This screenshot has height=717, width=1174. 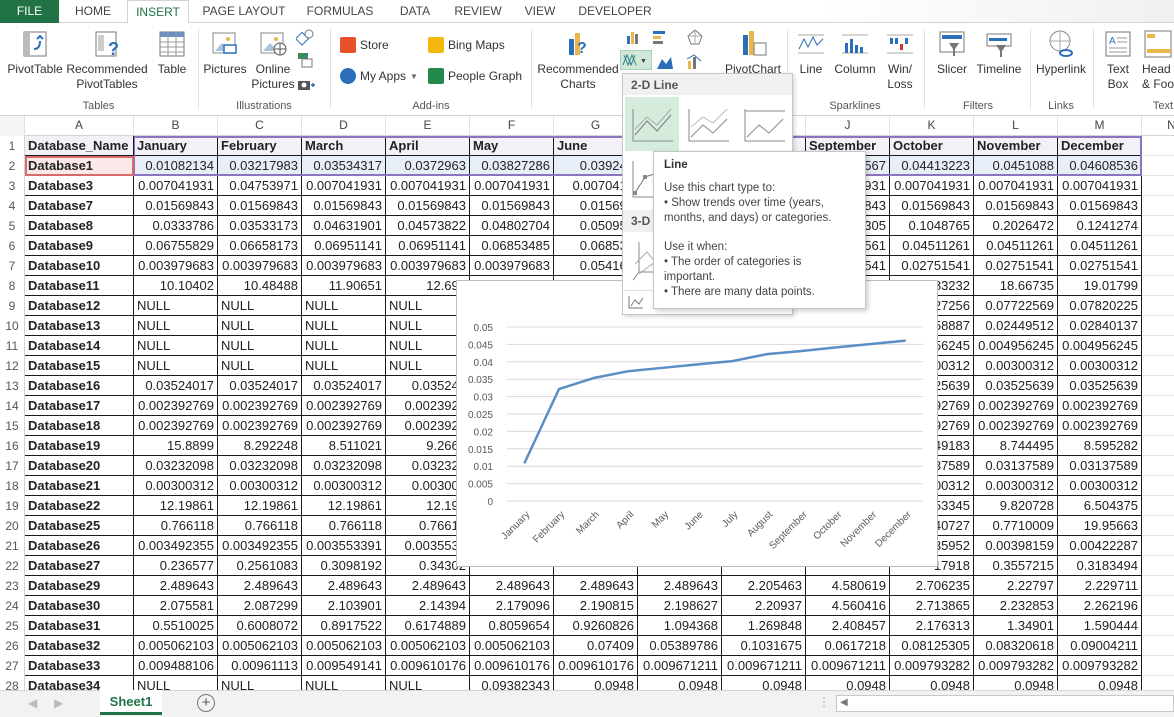 What do you see at coordinates (260, 226) in the screenshot?
I see `table-cell: 0.03533173` at bounding box center [260, 226].